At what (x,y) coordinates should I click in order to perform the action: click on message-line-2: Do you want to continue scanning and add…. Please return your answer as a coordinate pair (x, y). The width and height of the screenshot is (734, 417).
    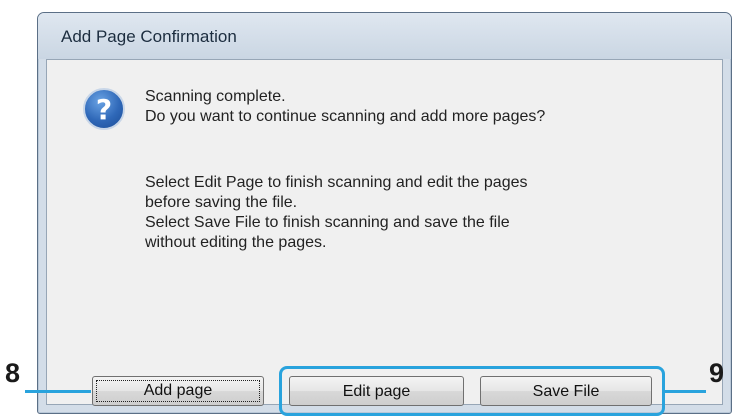
    Looking at the image, I should click on (345, 116).